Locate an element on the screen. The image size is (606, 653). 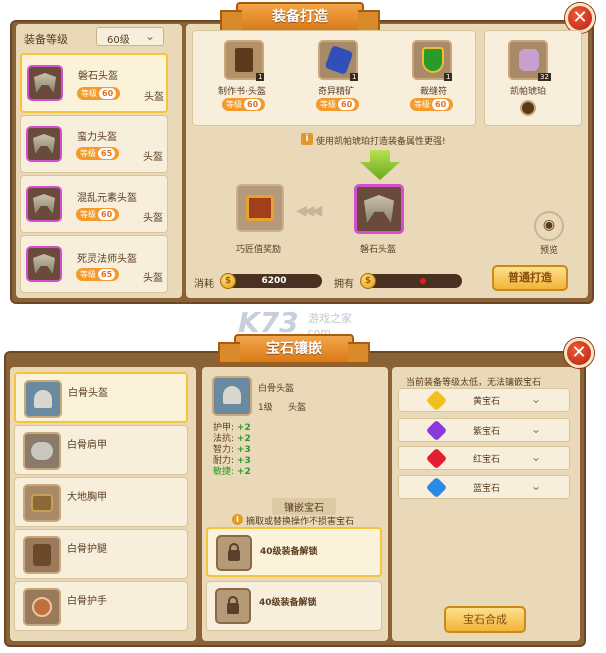
blue-gem-icon is located at coordinates (436, 487).